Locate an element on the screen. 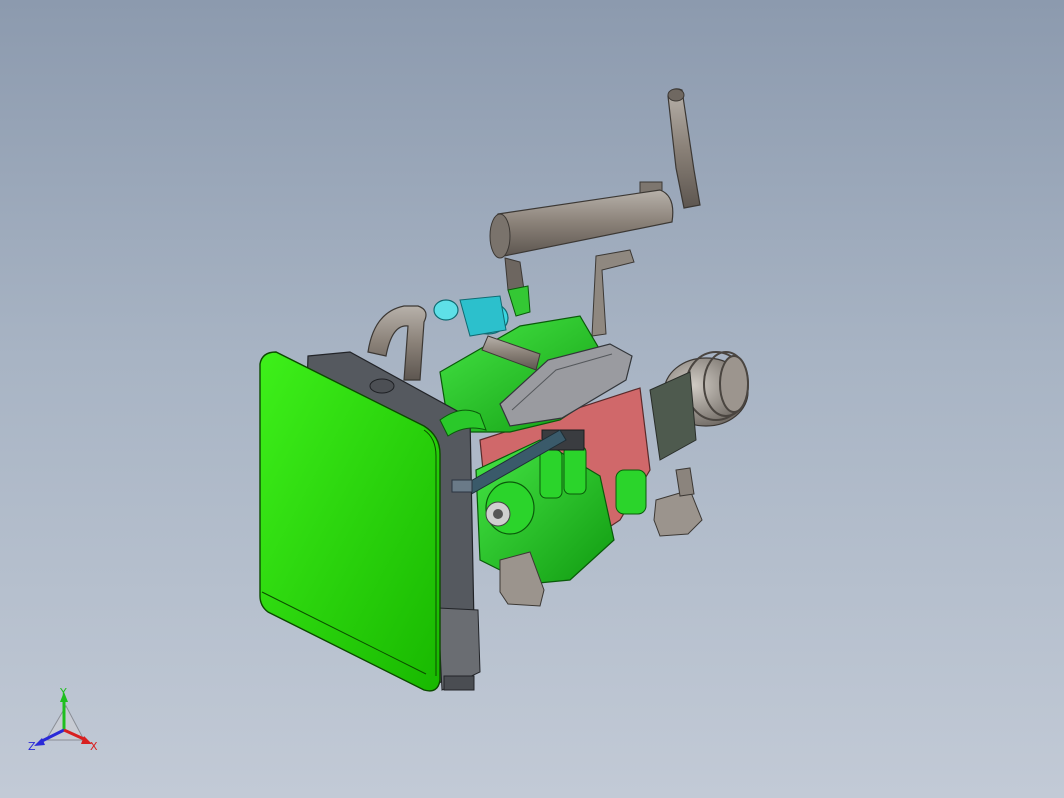 The height and width of the screenshot is (798, 1064). triad-x-label: X is located at coordinates (94, 746).